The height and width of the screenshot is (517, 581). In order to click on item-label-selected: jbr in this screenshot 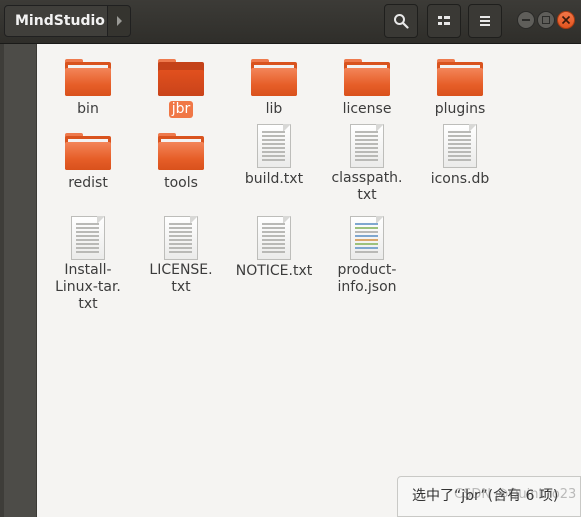, I will do `click(181, 109)`.